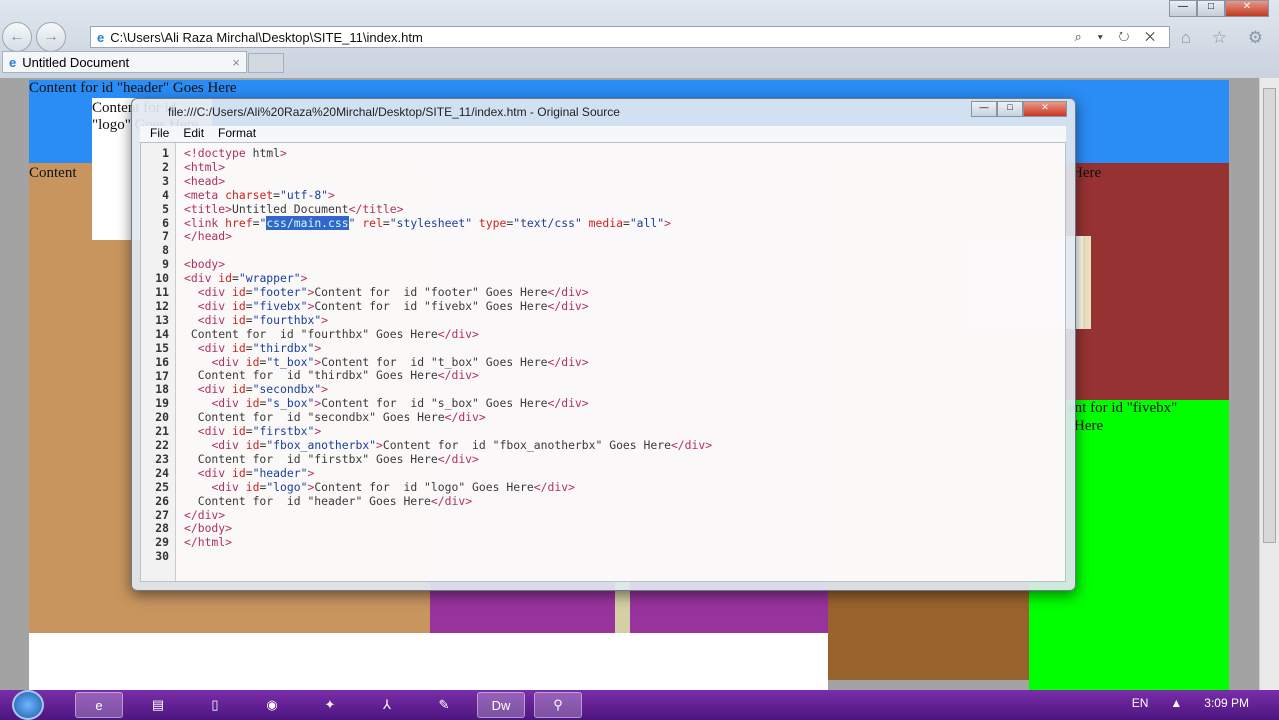 This screenshot has height=720, width=1279. Describe the element at coordinates (162, 292) in the screenshot. I see `line-number: 11` at that location.